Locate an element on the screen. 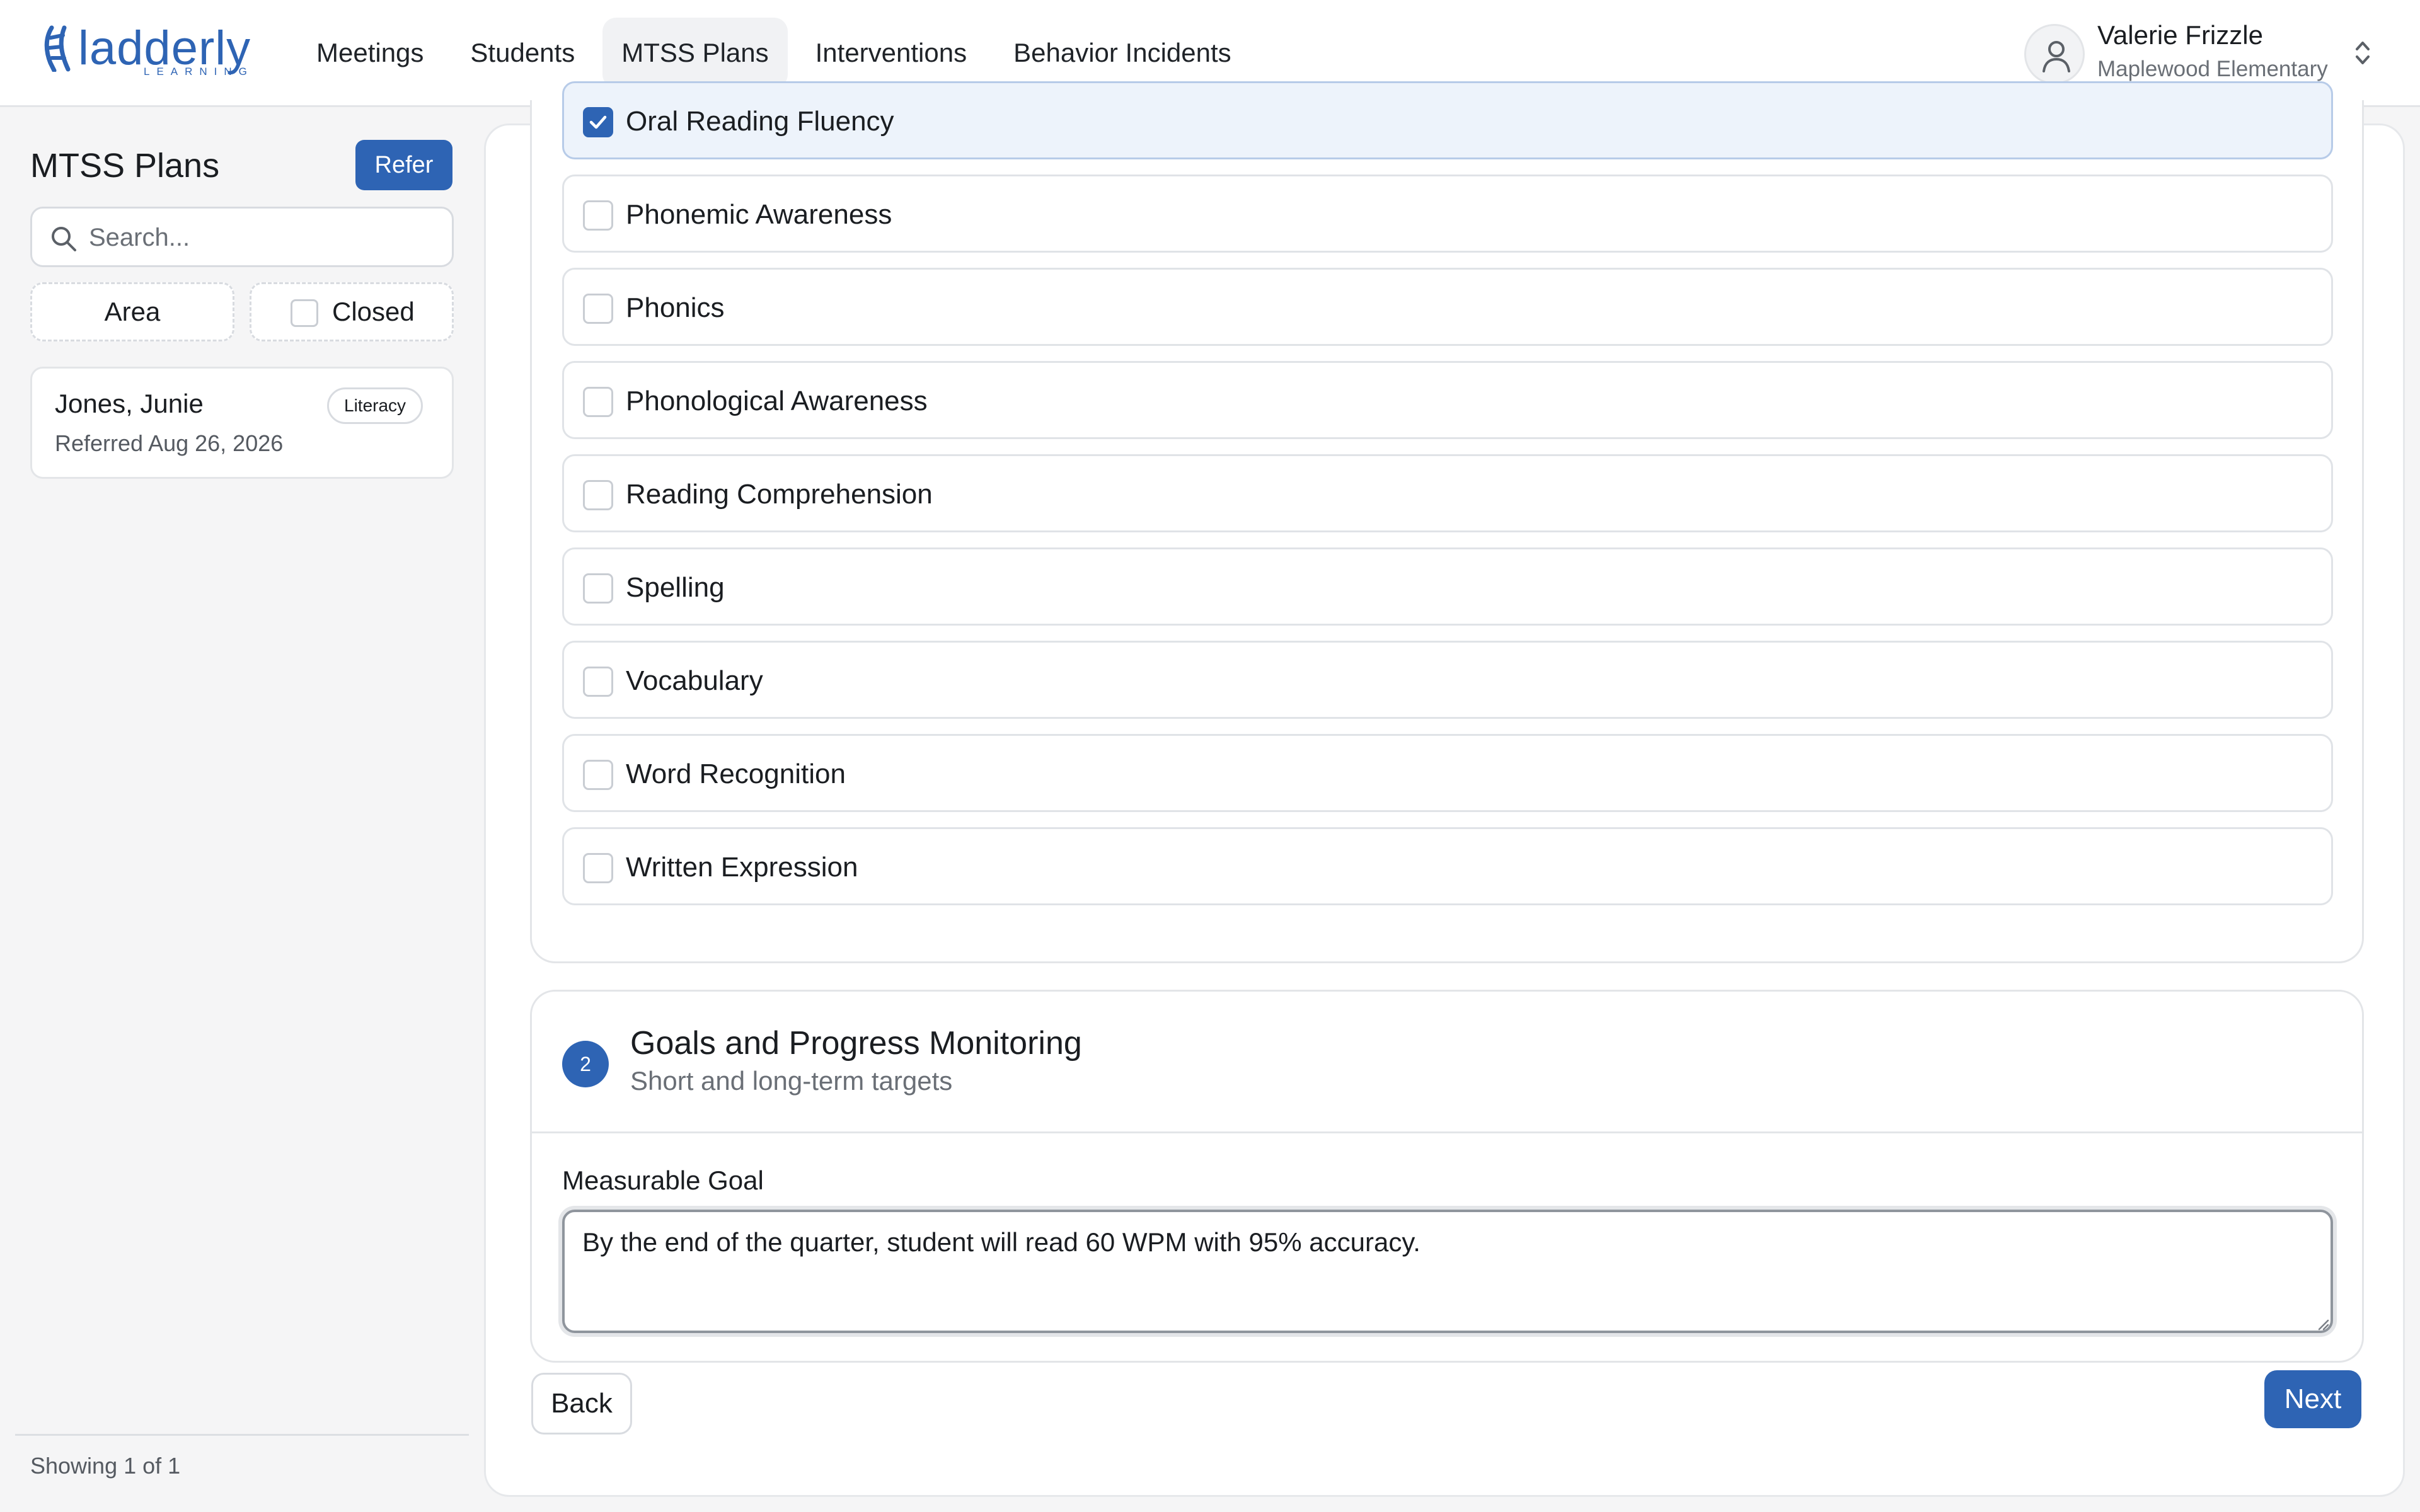 The image size is (2420, 1512). plan-referred-date: Referred Aug 26, 2026 is located at coordinates (169, 443).